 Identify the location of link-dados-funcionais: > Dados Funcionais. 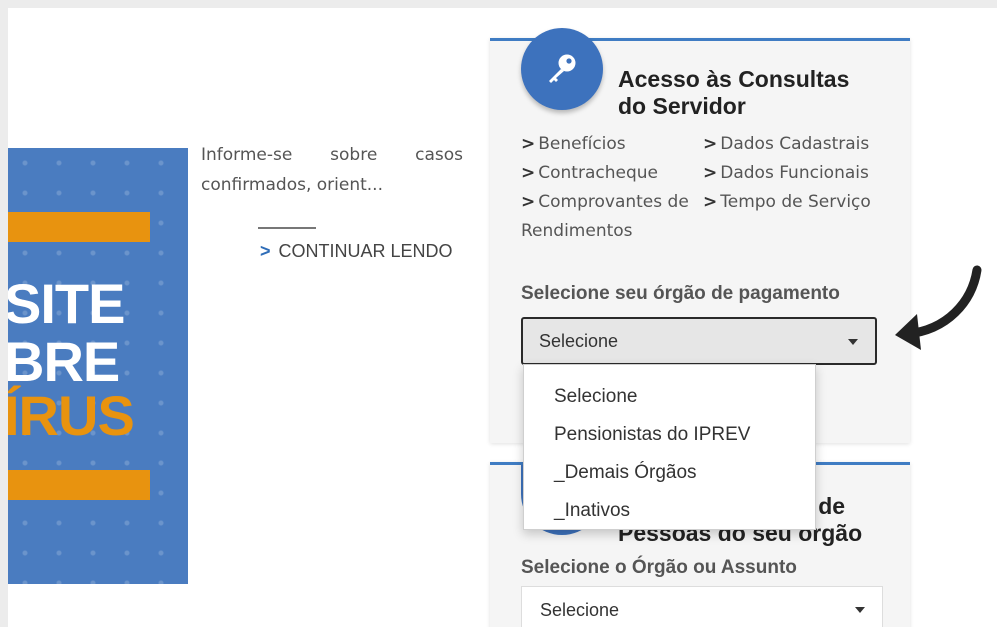
(803, 173).